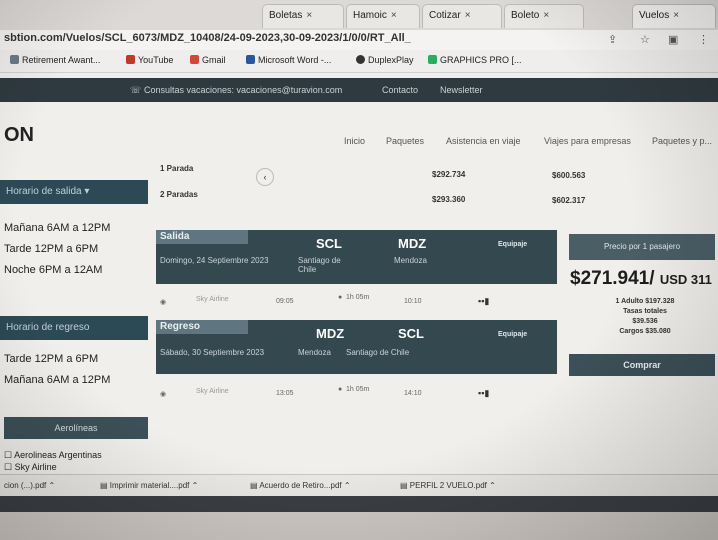 The height and width of the screenshot is (540, 718). Describe the element at coordinates (568, 200) in the screenshot. I see `stops-row-2-price2: $602.317` at that location.